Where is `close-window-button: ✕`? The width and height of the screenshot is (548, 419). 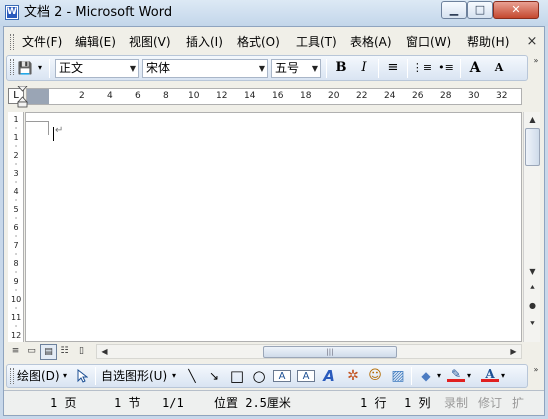 close-window-button: ✕ is located at coordinates (516, 10).